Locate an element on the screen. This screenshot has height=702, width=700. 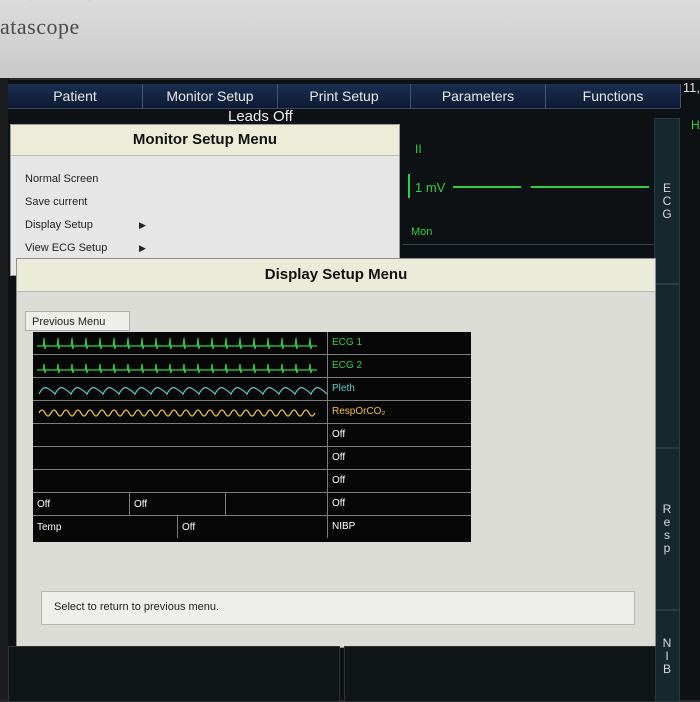
monitor-bezel: atascope is located at coordinates (350, 39).